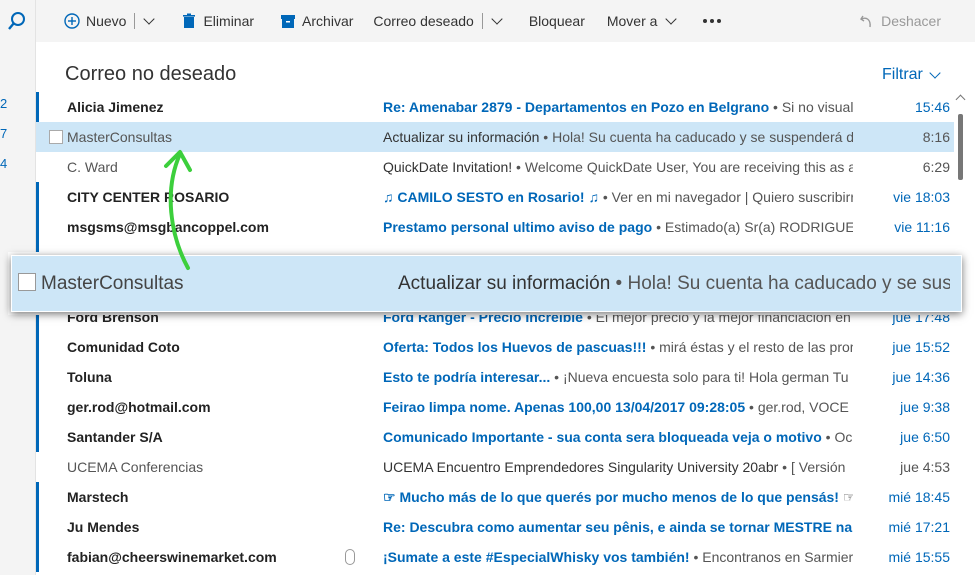 This screenshot has height=575, width=975. Describe the element at coordinates (919, 497) in the screenshot. I see `message-time: mié 18:45` at that location.